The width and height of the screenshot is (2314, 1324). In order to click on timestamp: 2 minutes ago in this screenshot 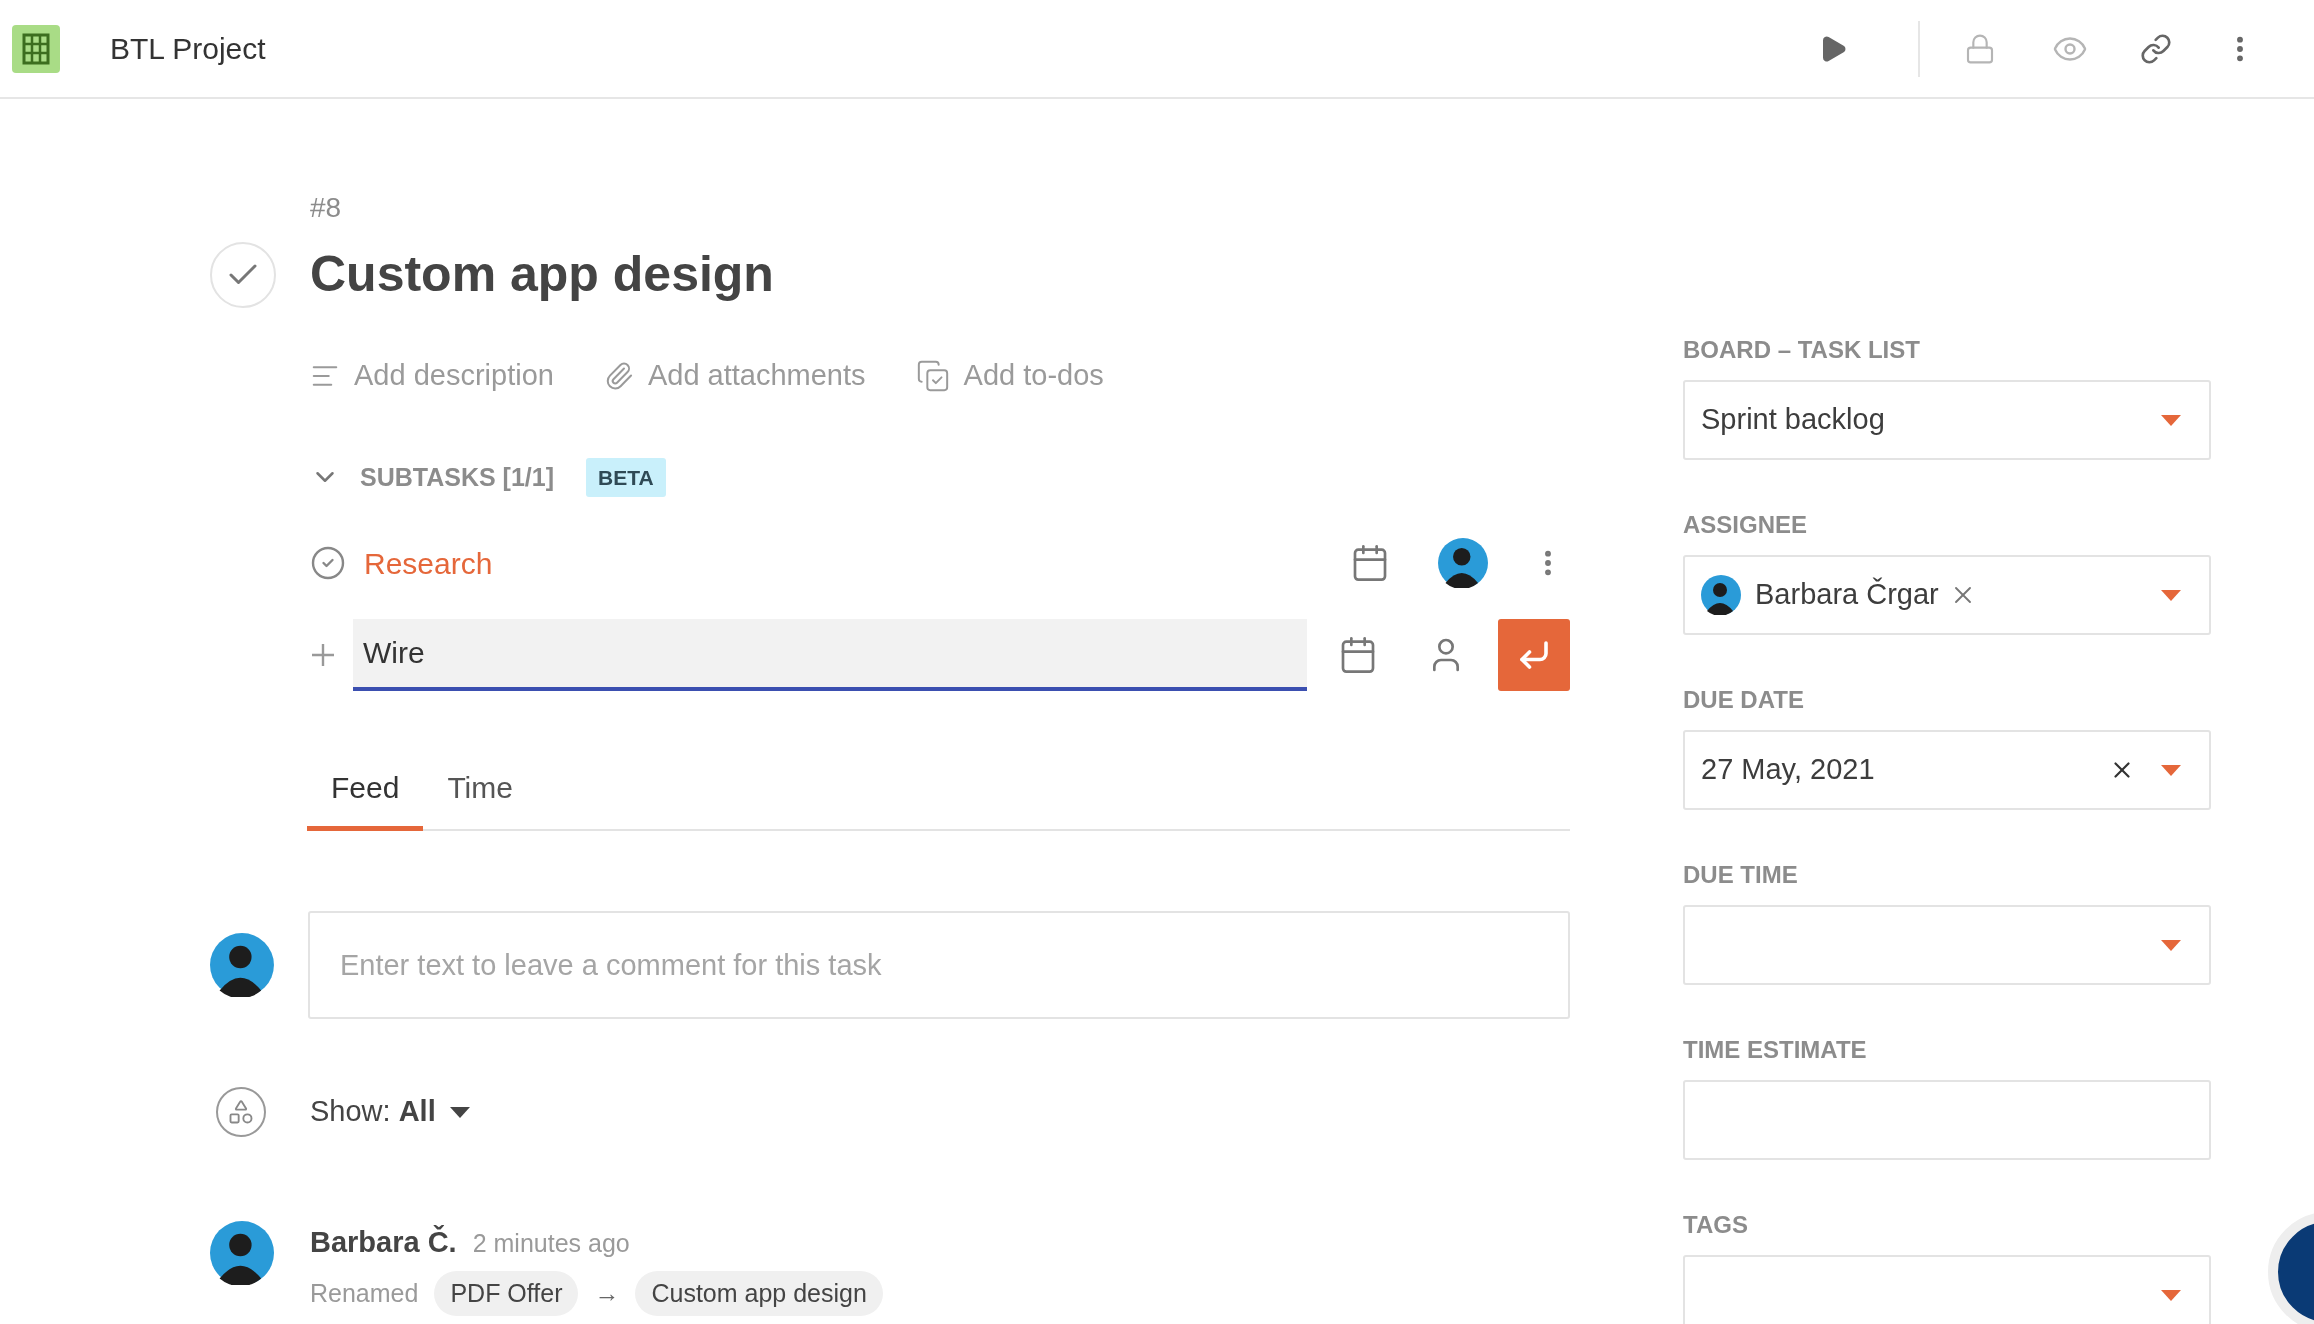, I will do `click(551, 1243)`.